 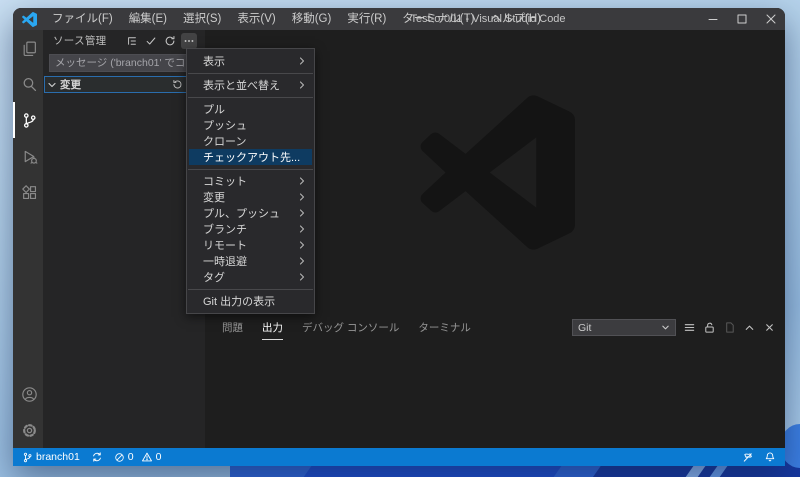 I want to click on feedback-icon, so click(x=748, y=457).